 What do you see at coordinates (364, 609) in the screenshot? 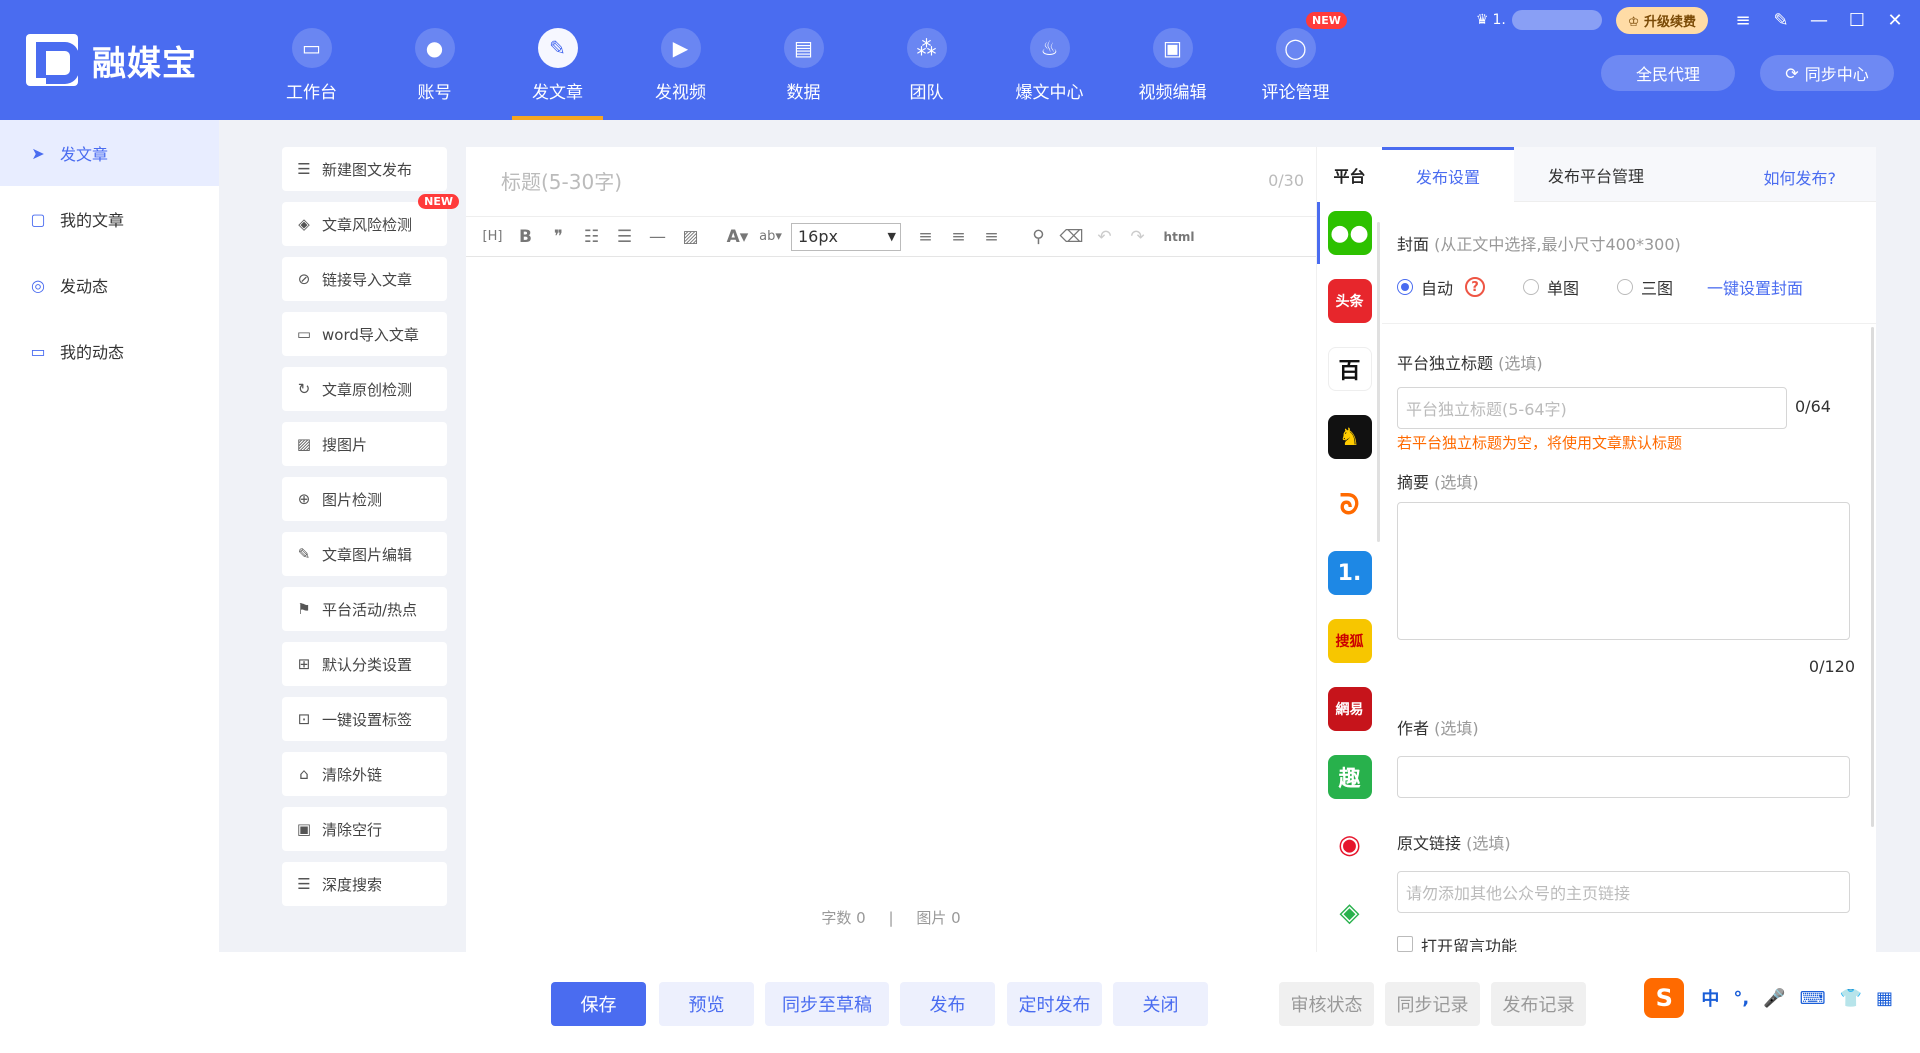
I see `tool-platform-events: ⚑ 平台活动/热点` at bounding box center [364, 609].